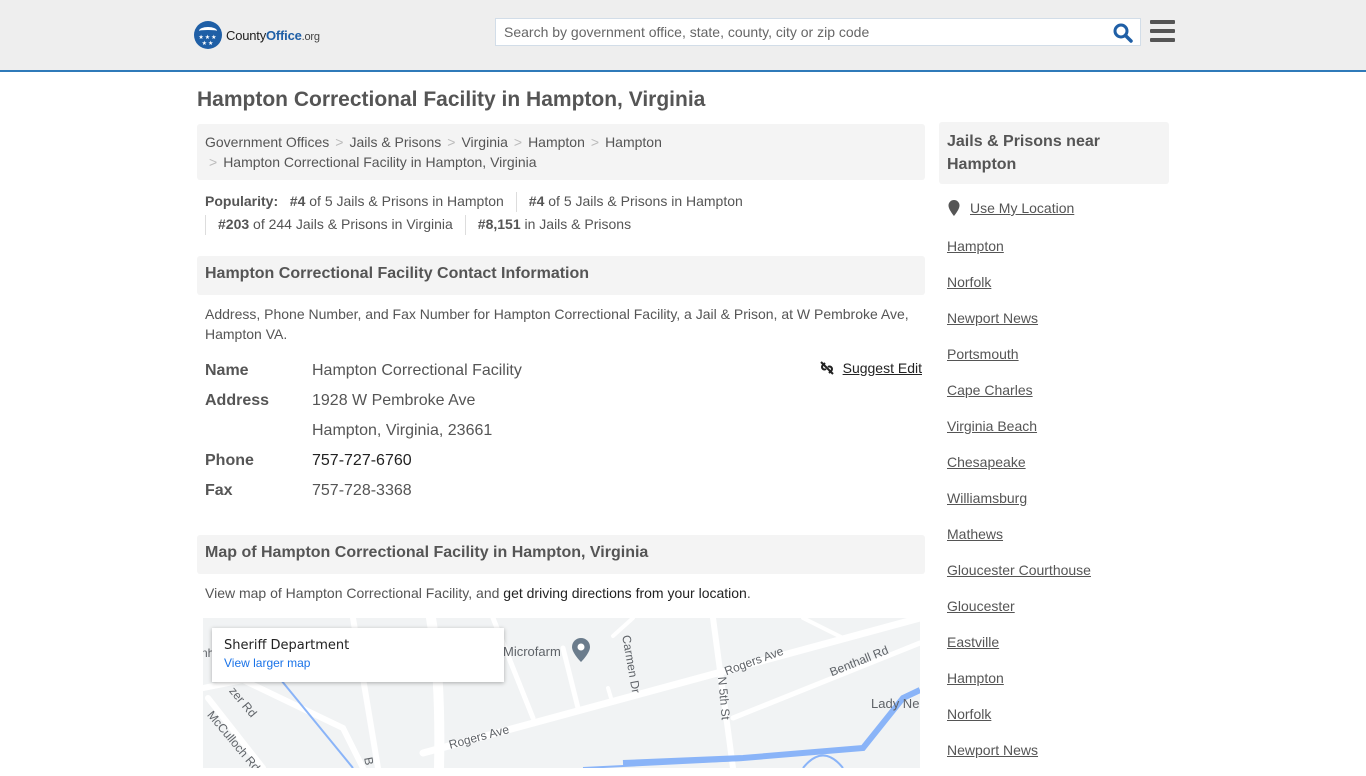  What do you see at coordinates (1019, 470) in the screenshot?
I see `nearby-link: Chesapeake` at bounding box center [1019, 470].